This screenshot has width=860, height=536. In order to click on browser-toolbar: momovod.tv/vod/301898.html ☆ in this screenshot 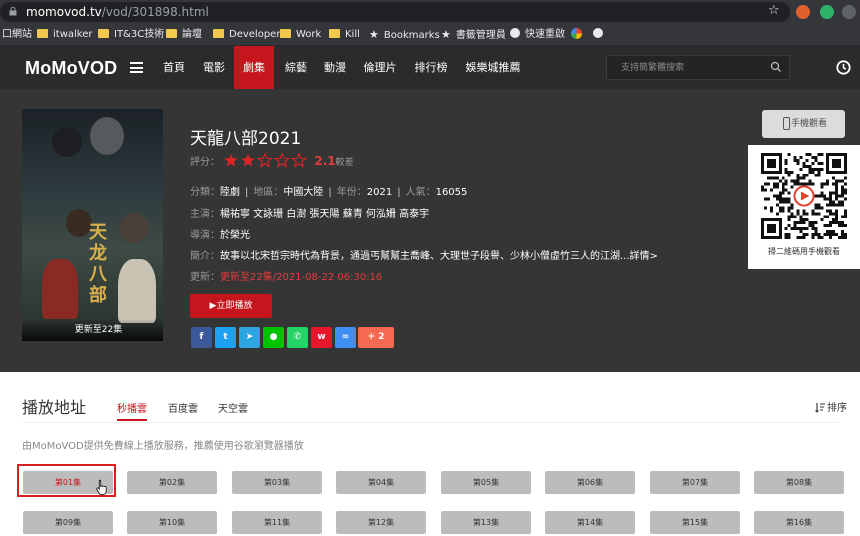, I will do `click(430, 12)`.